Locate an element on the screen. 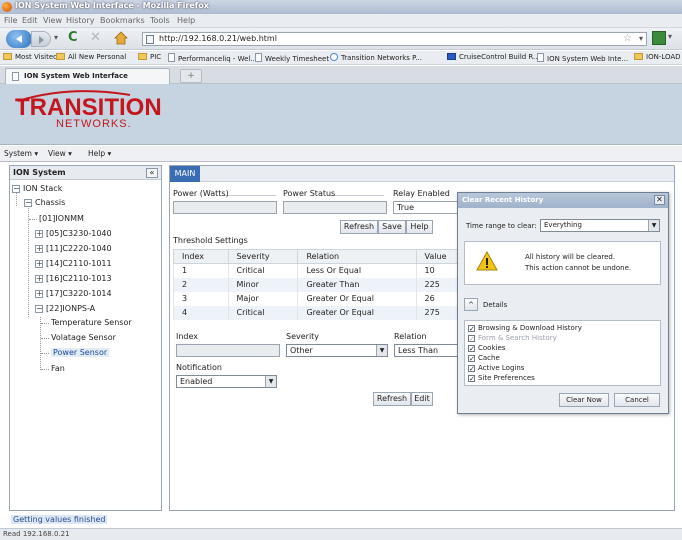 Image resolution: width=682 pixels, height=540 pixels. bookmark-most-visited: Most Visited is located at coordinates (30, 57).